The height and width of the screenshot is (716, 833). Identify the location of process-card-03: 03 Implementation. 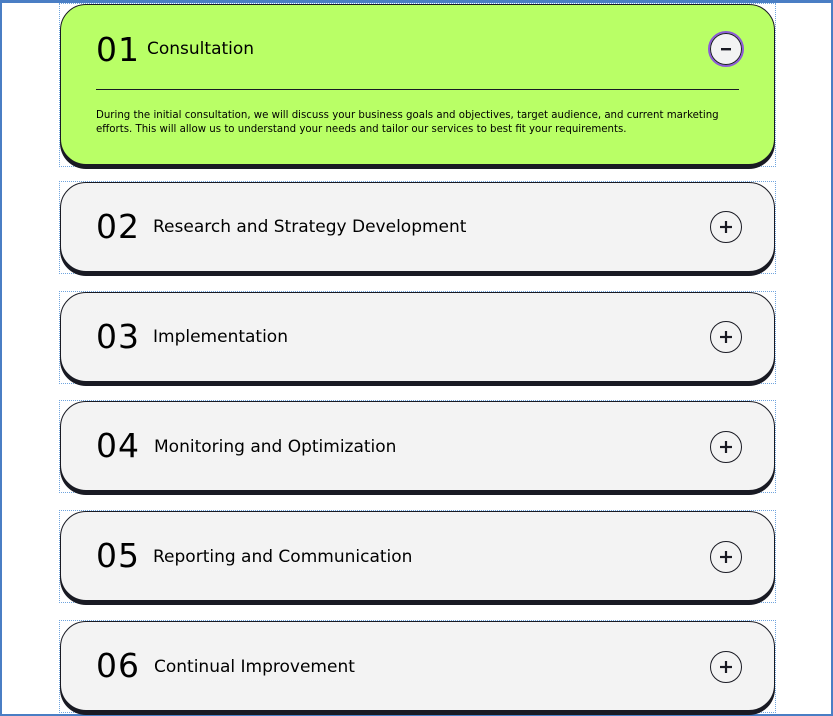
(417, 337).